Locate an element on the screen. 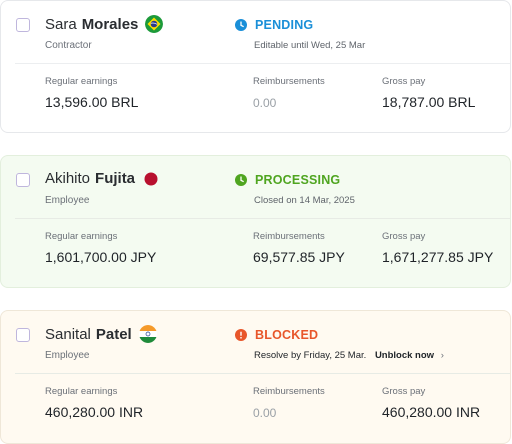 This screenshot has width=512, height=444. unblock-now-link: Unblock now is located at coordinates (404, 355).